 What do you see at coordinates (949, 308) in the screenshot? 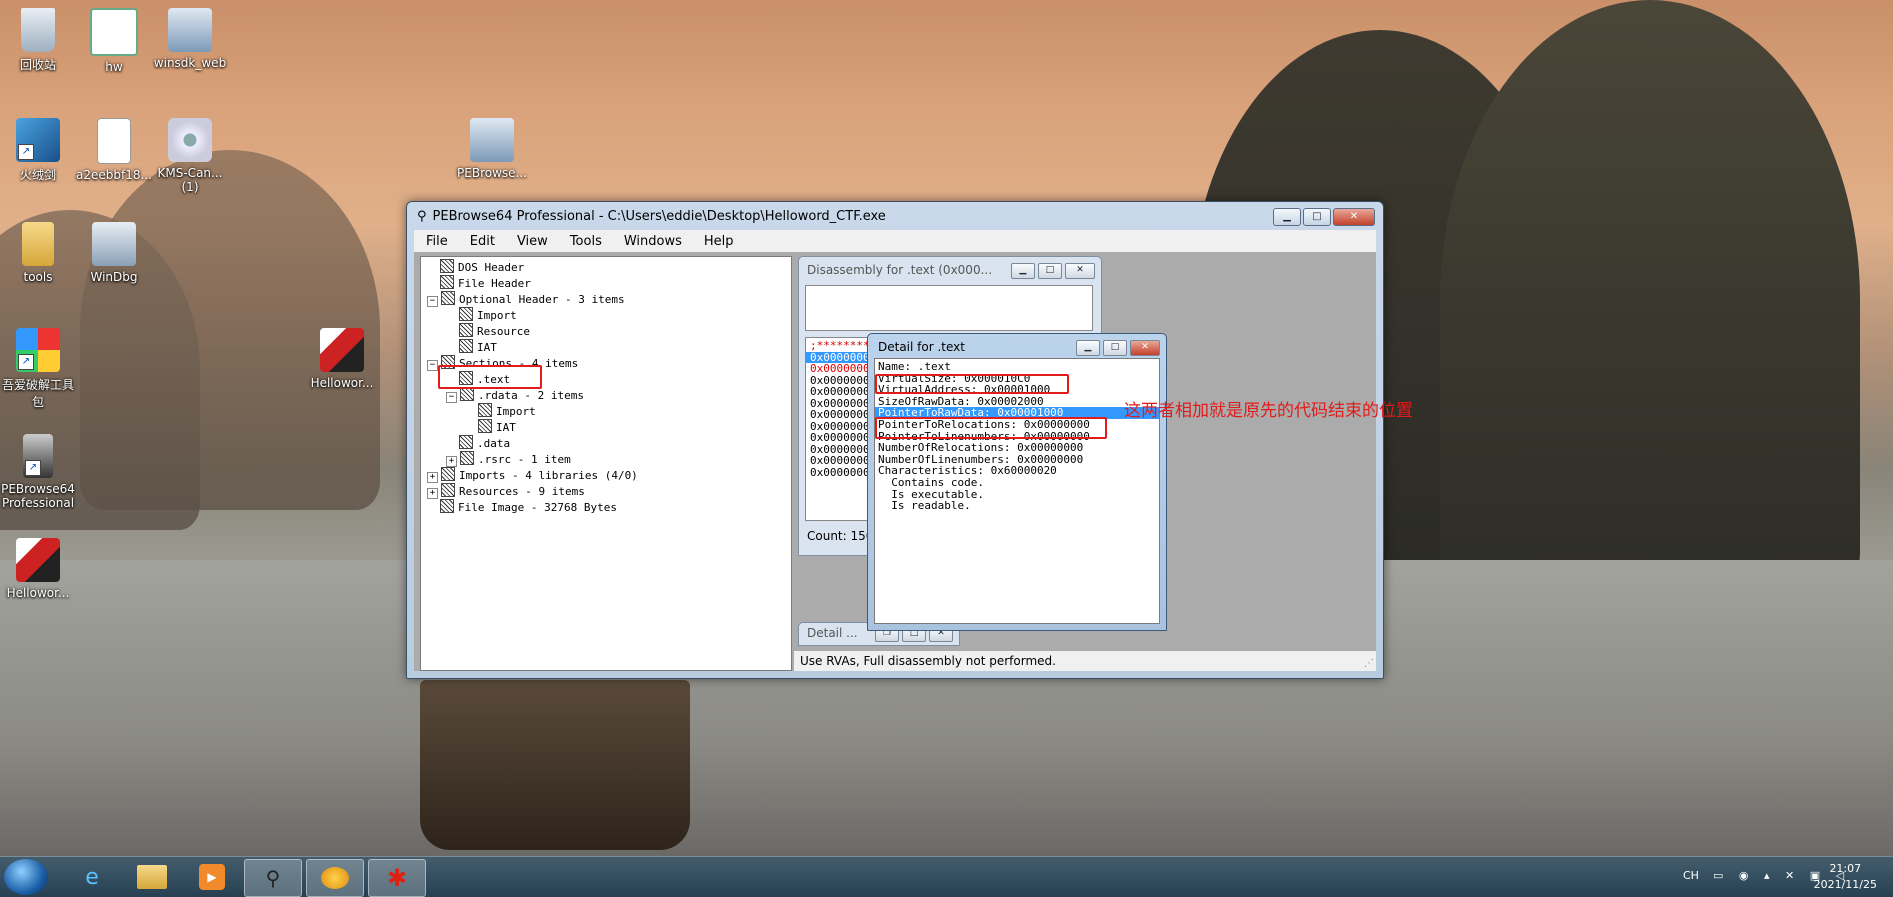
I see `disassembly-empty-pane` at bounding box center [949, 308].